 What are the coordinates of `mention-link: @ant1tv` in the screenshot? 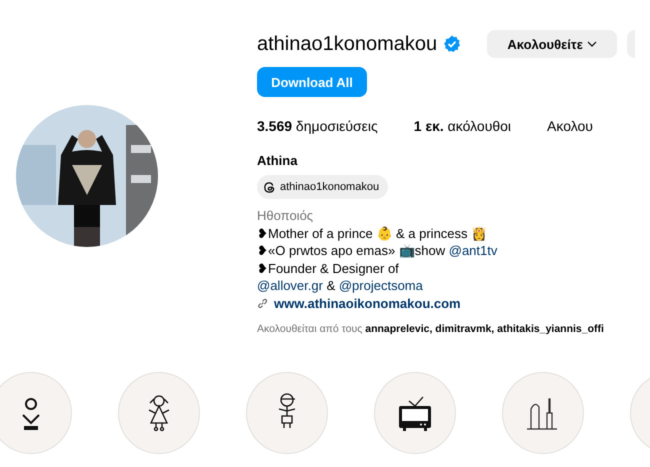 It's located at (473, 250).